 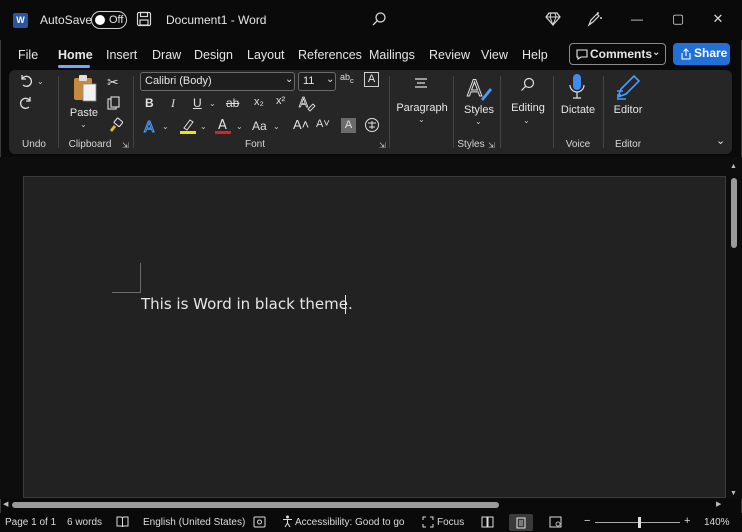 What do you see at coordinates (526, 120) in the screenshot?
I see `editing-dropdown-icon: ⌄` at bounding box center [526, 120].